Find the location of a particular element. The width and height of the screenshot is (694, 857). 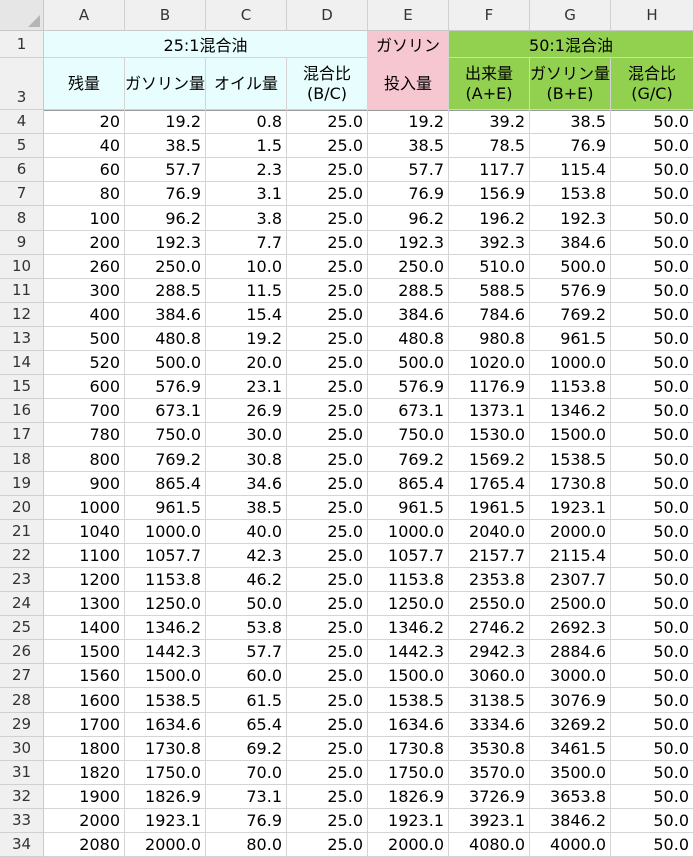

row-header: 12 is located at coordinates (22, 315).